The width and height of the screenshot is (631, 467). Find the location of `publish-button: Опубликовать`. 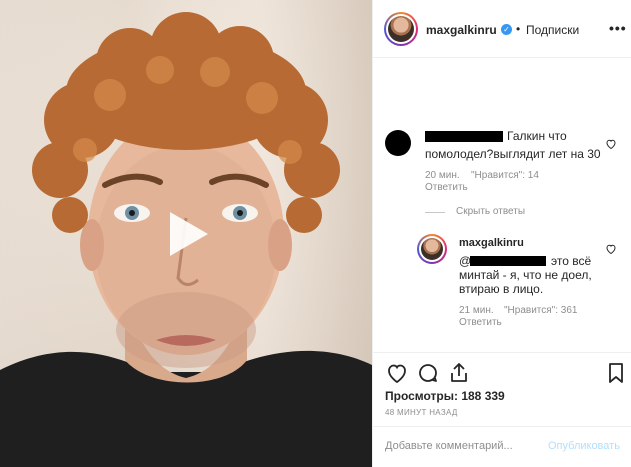

publish-button: Опубликовать is located at coordinates (584, 446).